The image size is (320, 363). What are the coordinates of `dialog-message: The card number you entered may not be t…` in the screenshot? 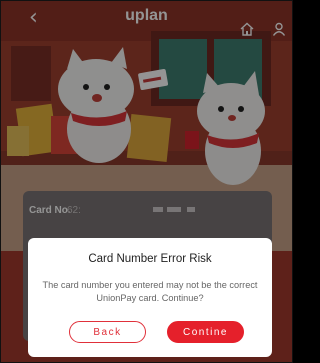 It's located at (150, 291).